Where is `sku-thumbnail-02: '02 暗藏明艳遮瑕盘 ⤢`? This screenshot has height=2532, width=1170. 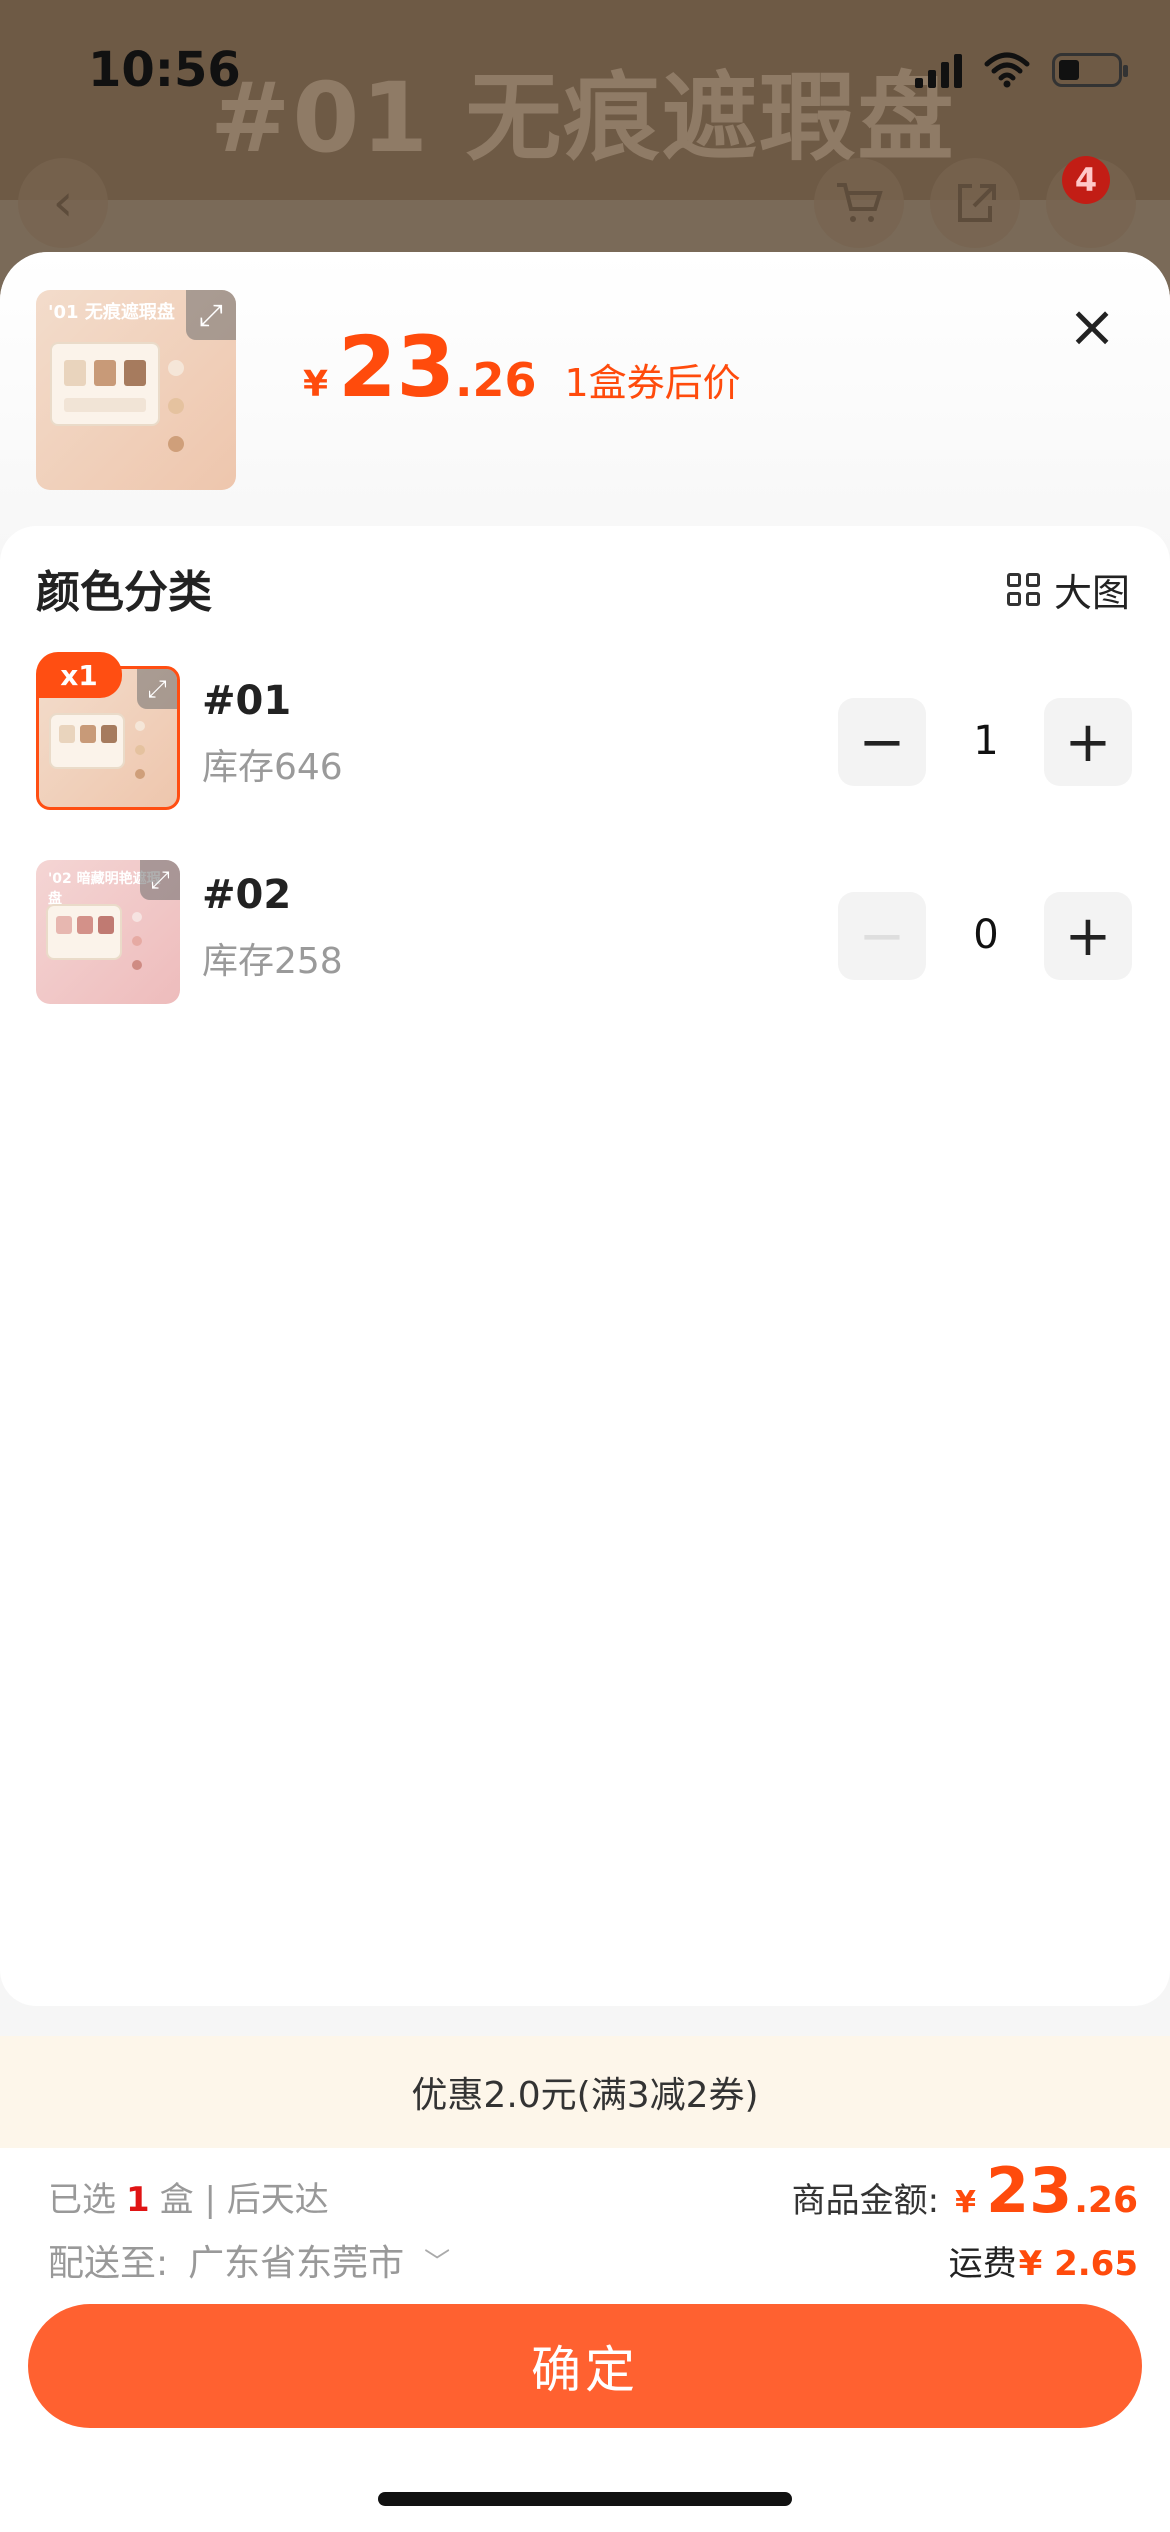
sku-thumbnail-02: '02 暗藏明艳遮瑕盘 ⤢ is located at coordinates (108, 932).